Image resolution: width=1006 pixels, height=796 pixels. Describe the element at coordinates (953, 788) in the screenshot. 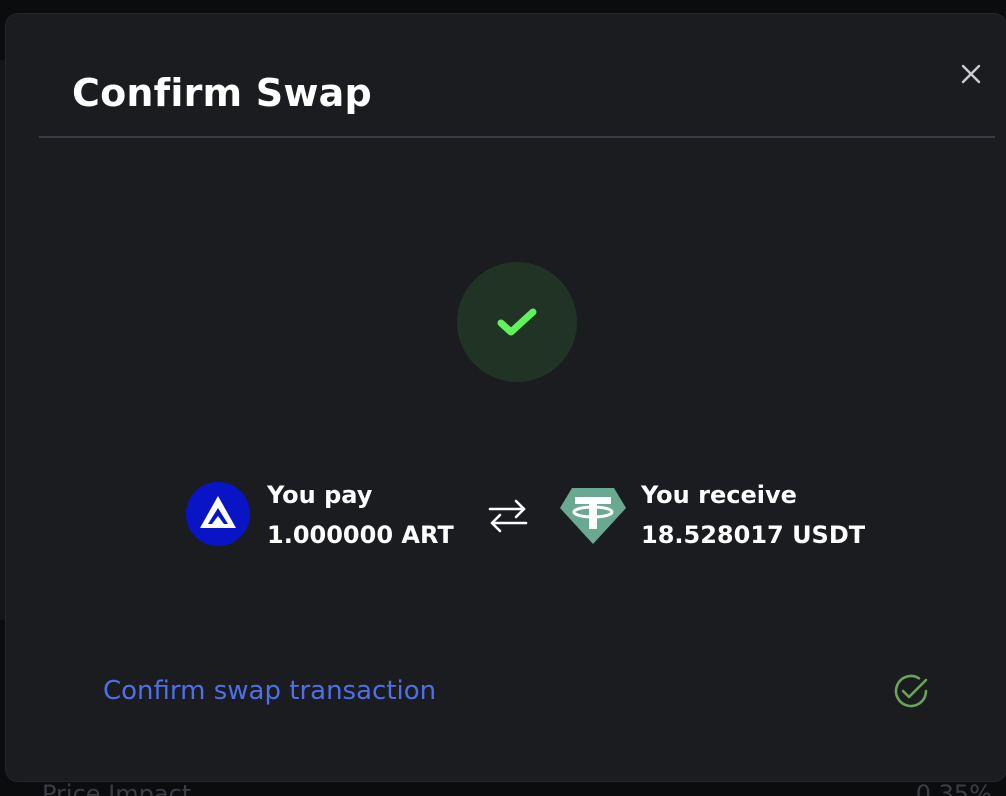

I see `background-row-value: 0.35%` at that location.